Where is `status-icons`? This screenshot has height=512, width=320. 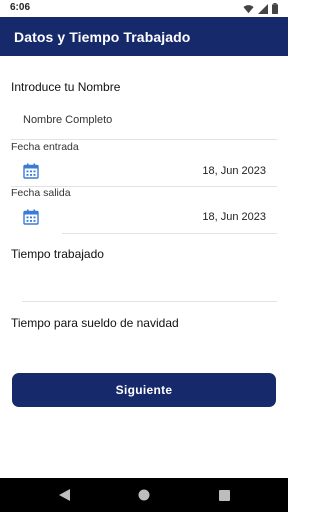
status-icons is located at coordinates (260, 8).